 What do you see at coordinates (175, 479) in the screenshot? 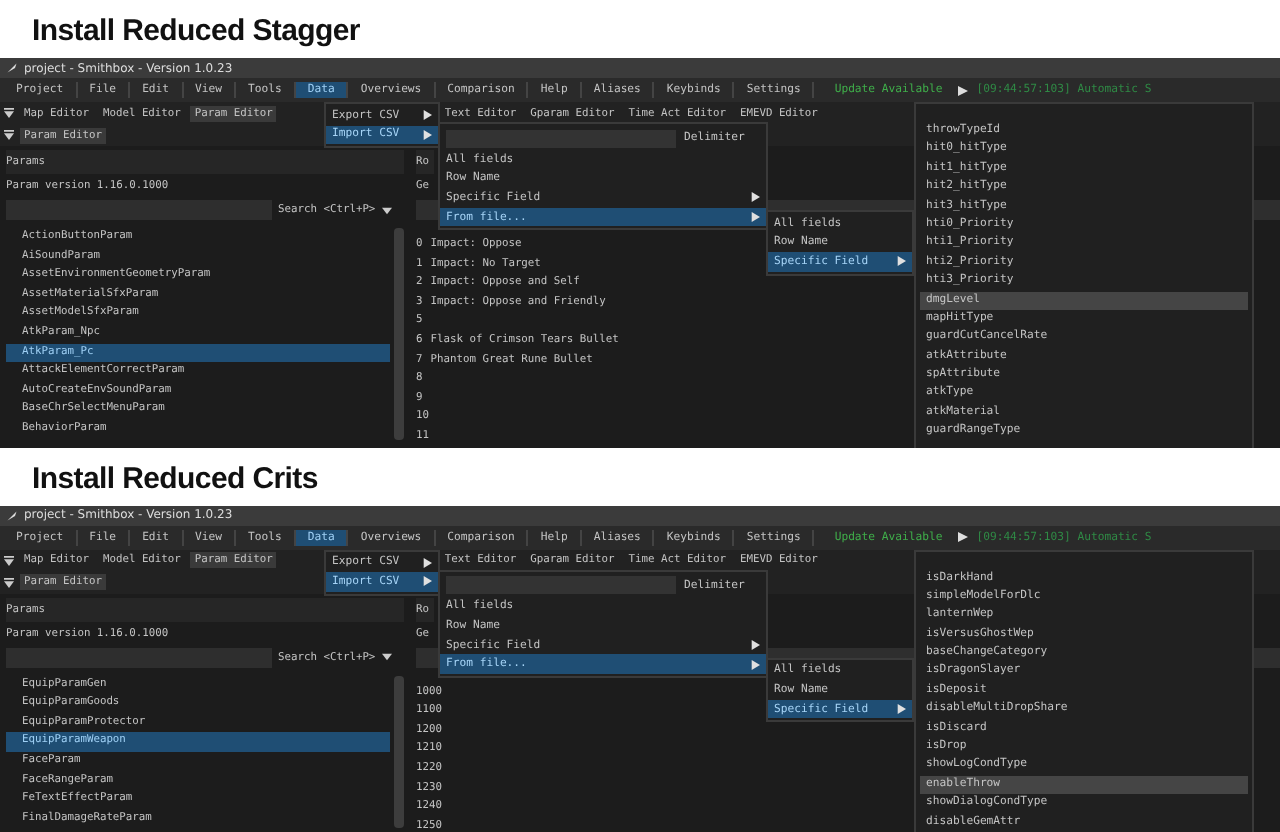
I see `section-heading: Install Reduced Crits` at bounding box center [175, 479].